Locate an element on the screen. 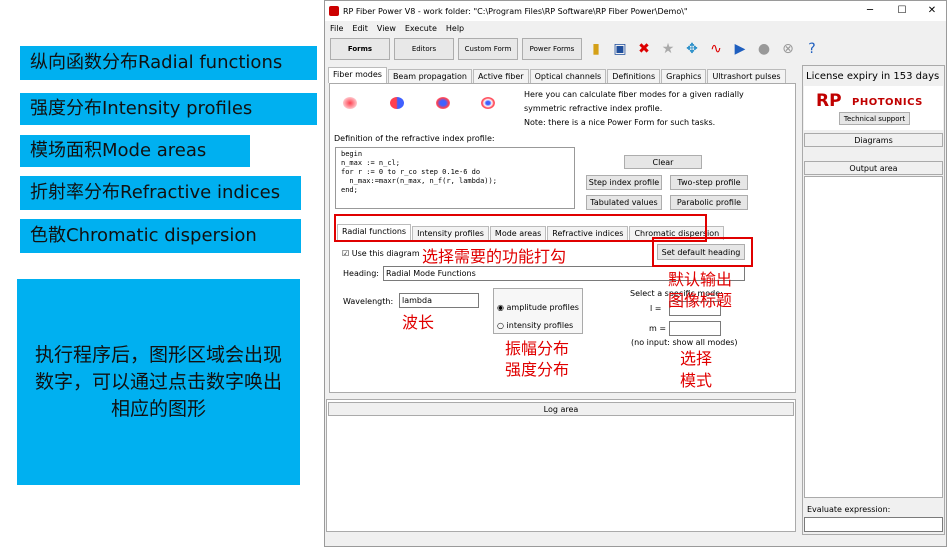 The image size is (947, 547). highlight-default-heading is located at coordinates (702, 252).